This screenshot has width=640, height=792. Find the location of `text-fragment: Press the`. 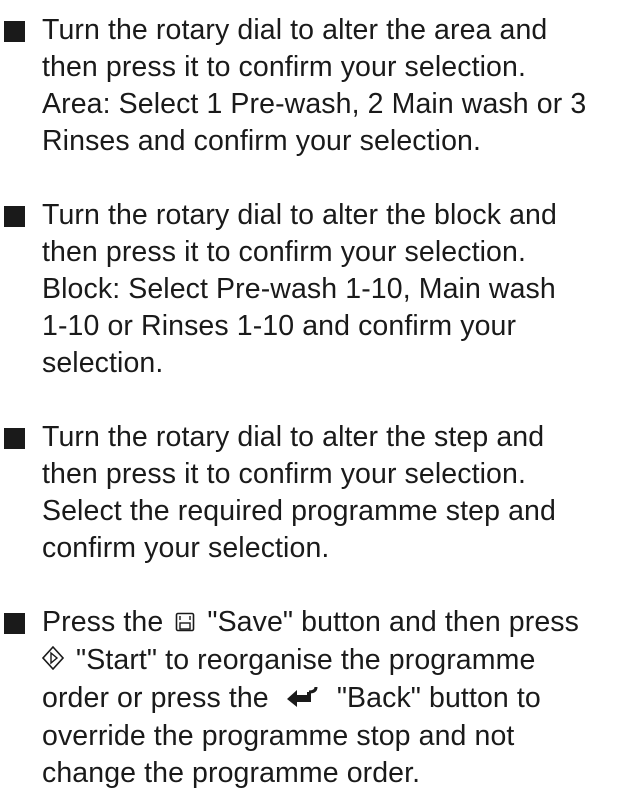

text-fragment: Press the is located at coordinates (103, 622).